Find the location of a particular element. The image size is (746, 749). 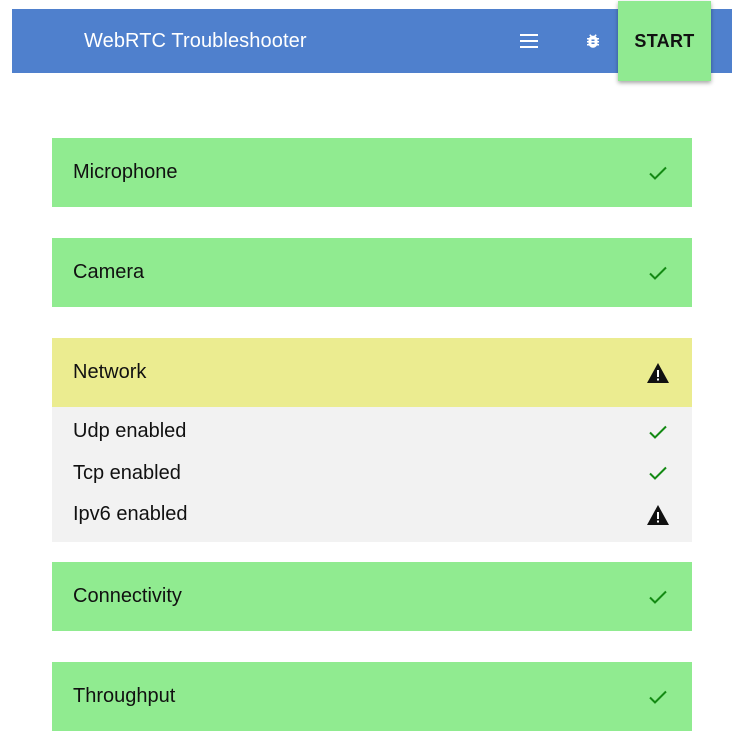

suite-header-microphone: Microphone is located at coordinates (372, 172).